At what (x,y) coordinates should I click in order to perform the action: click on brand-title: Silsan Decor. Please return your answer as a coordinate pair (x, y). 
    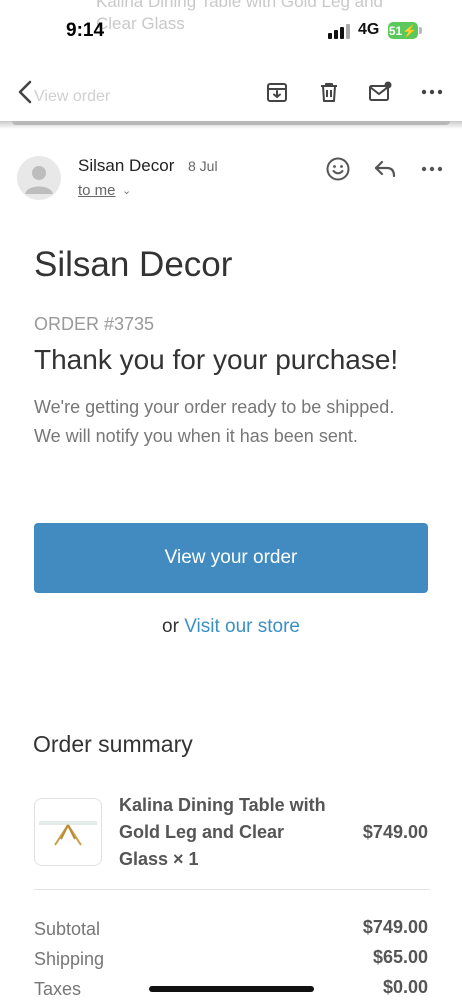
    Looking at the image, I should click on (133, 264).